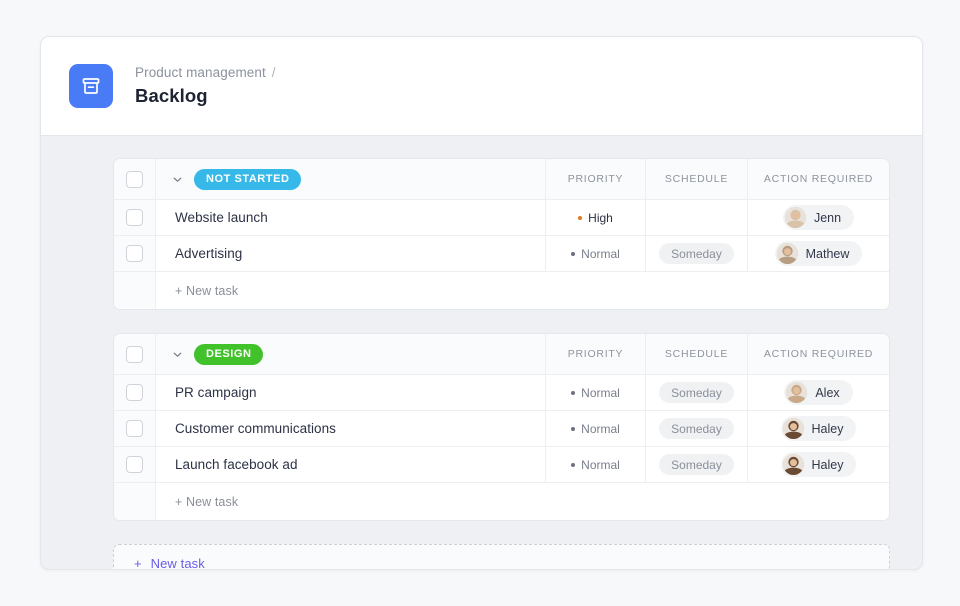  What do you see at coordinates (696, 217) in the screenshot?
I see `task-schedule-cell` at bounding box center [696, 217].